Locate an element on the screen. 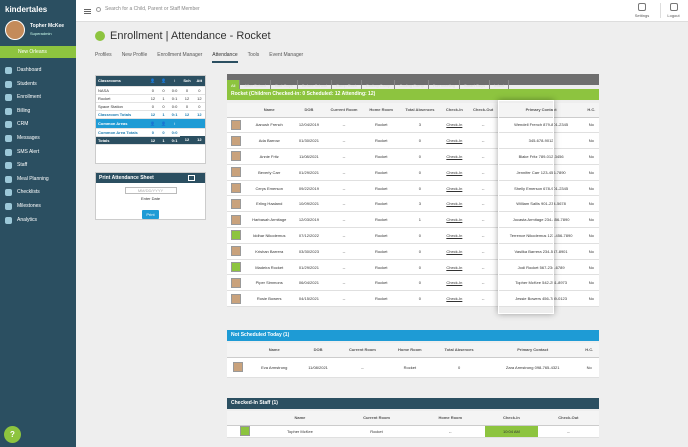 The width and height of the screenshot is (688, 447). sidebar-item-milestones: Milestones is located at coordinates (38, 206).